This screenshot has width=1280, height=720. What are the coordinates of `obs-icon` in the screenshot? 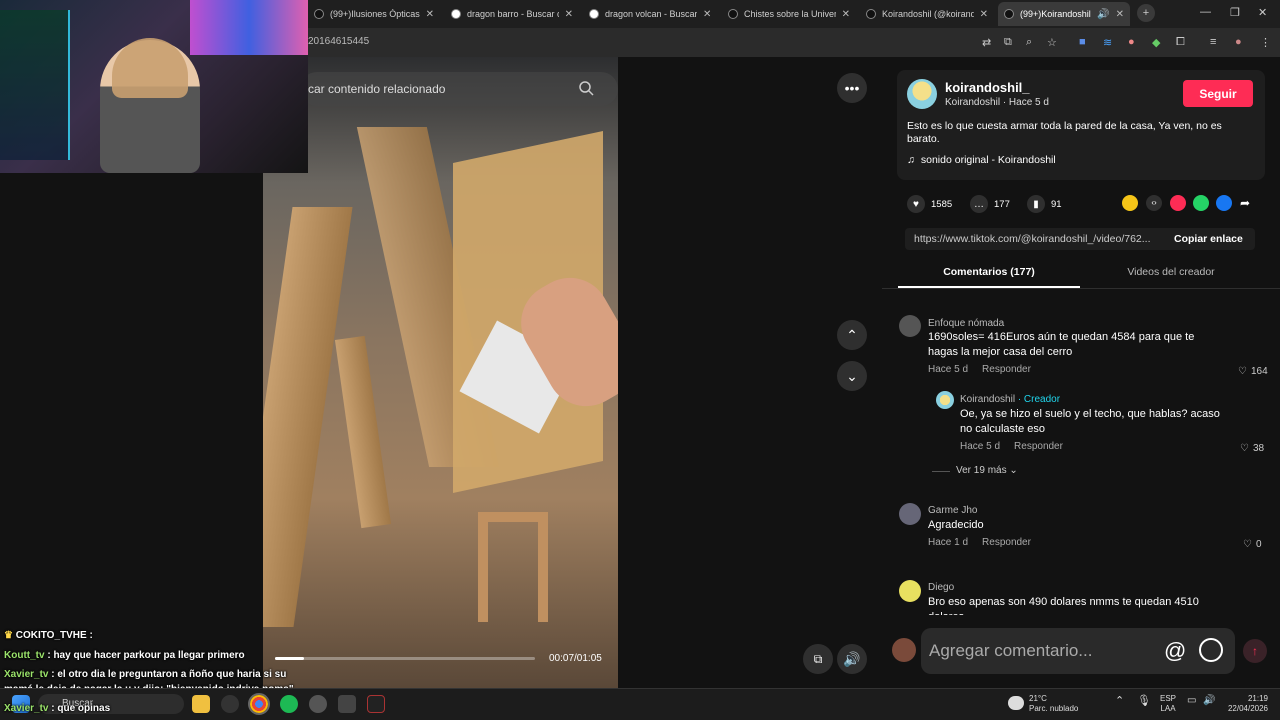 It's located at (318, 704).